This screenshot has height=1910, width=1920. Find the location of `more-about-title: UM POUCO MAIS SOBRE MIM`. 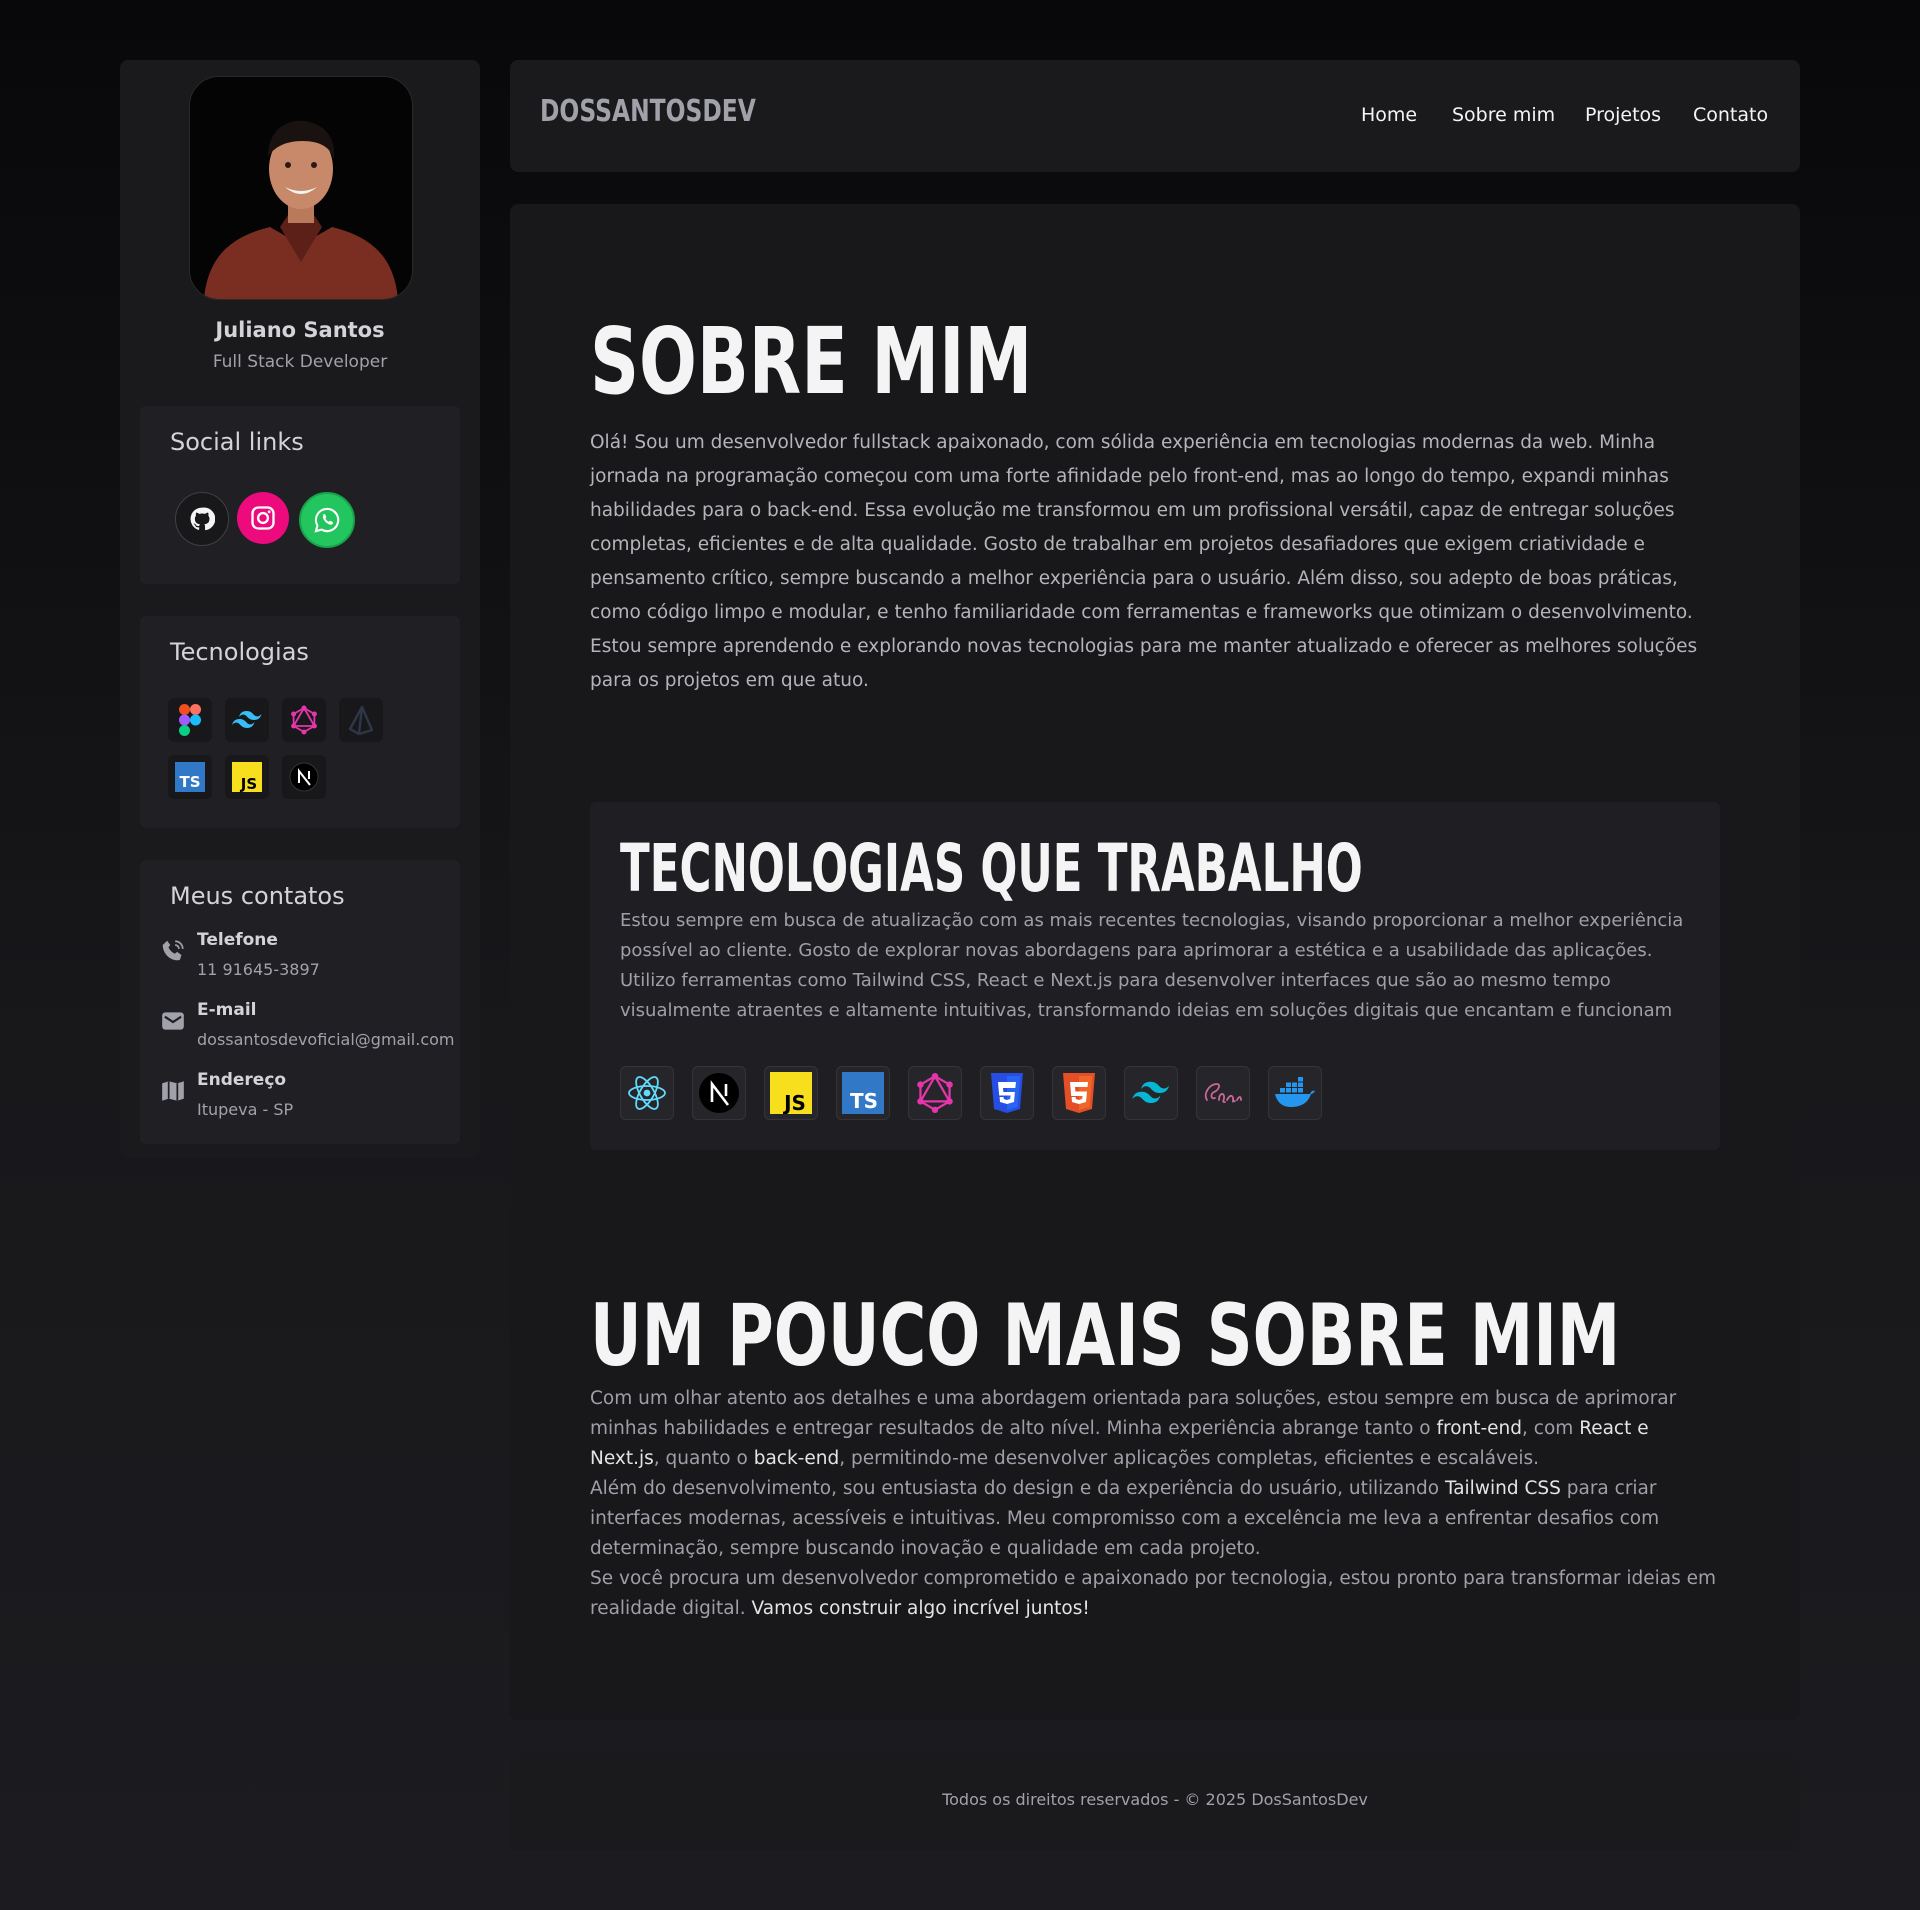

more-about-title: UM POUCO MAIS SOBRE MIM is located at coordinates (1105, 1336).